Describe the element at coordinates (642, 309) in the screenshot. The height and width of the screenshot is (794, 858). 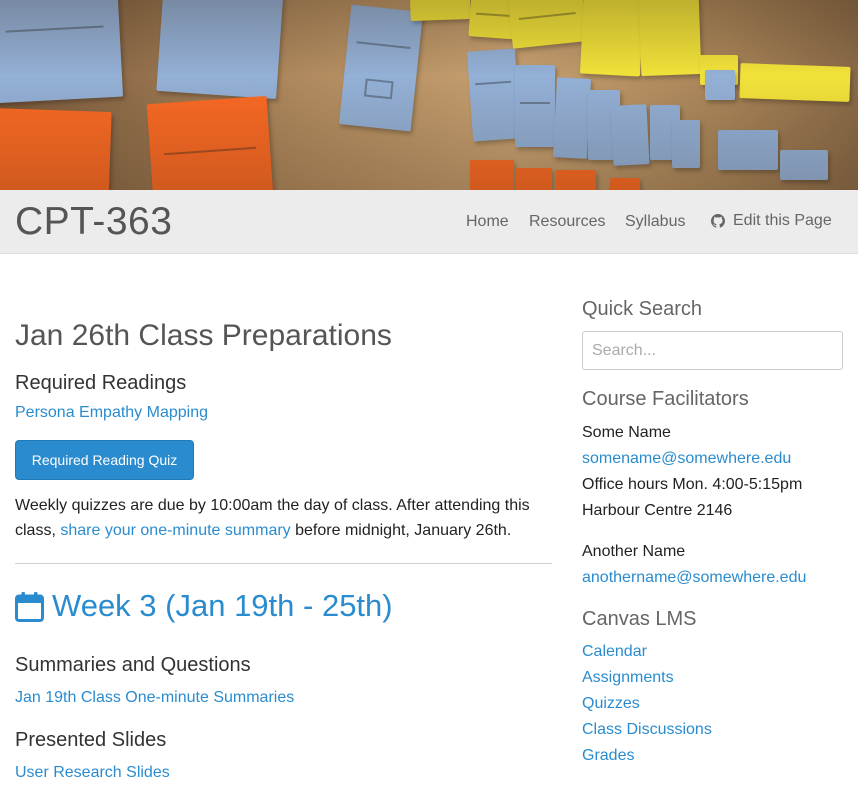
I see `quick-search-heading: Quick Search` at that location.